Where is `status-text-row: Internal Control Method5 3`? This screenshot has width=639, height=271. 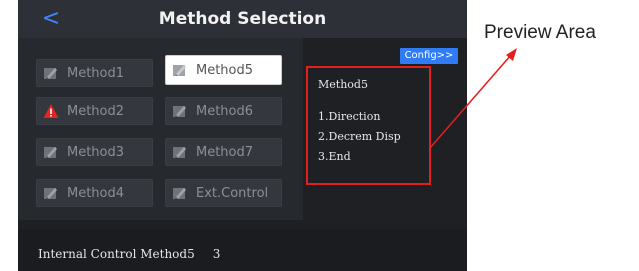 status-text-row: Internal Control Method5 3 is located at coordinates (129, 254).